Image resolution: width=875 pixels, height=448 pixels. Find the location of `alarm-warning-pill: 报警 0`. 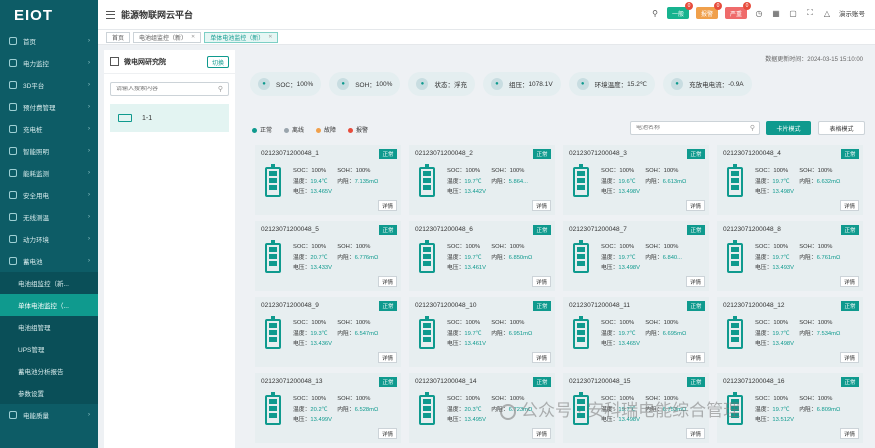

alarm-warning-pill: 报警 0 is located at coordinates (709, 10).